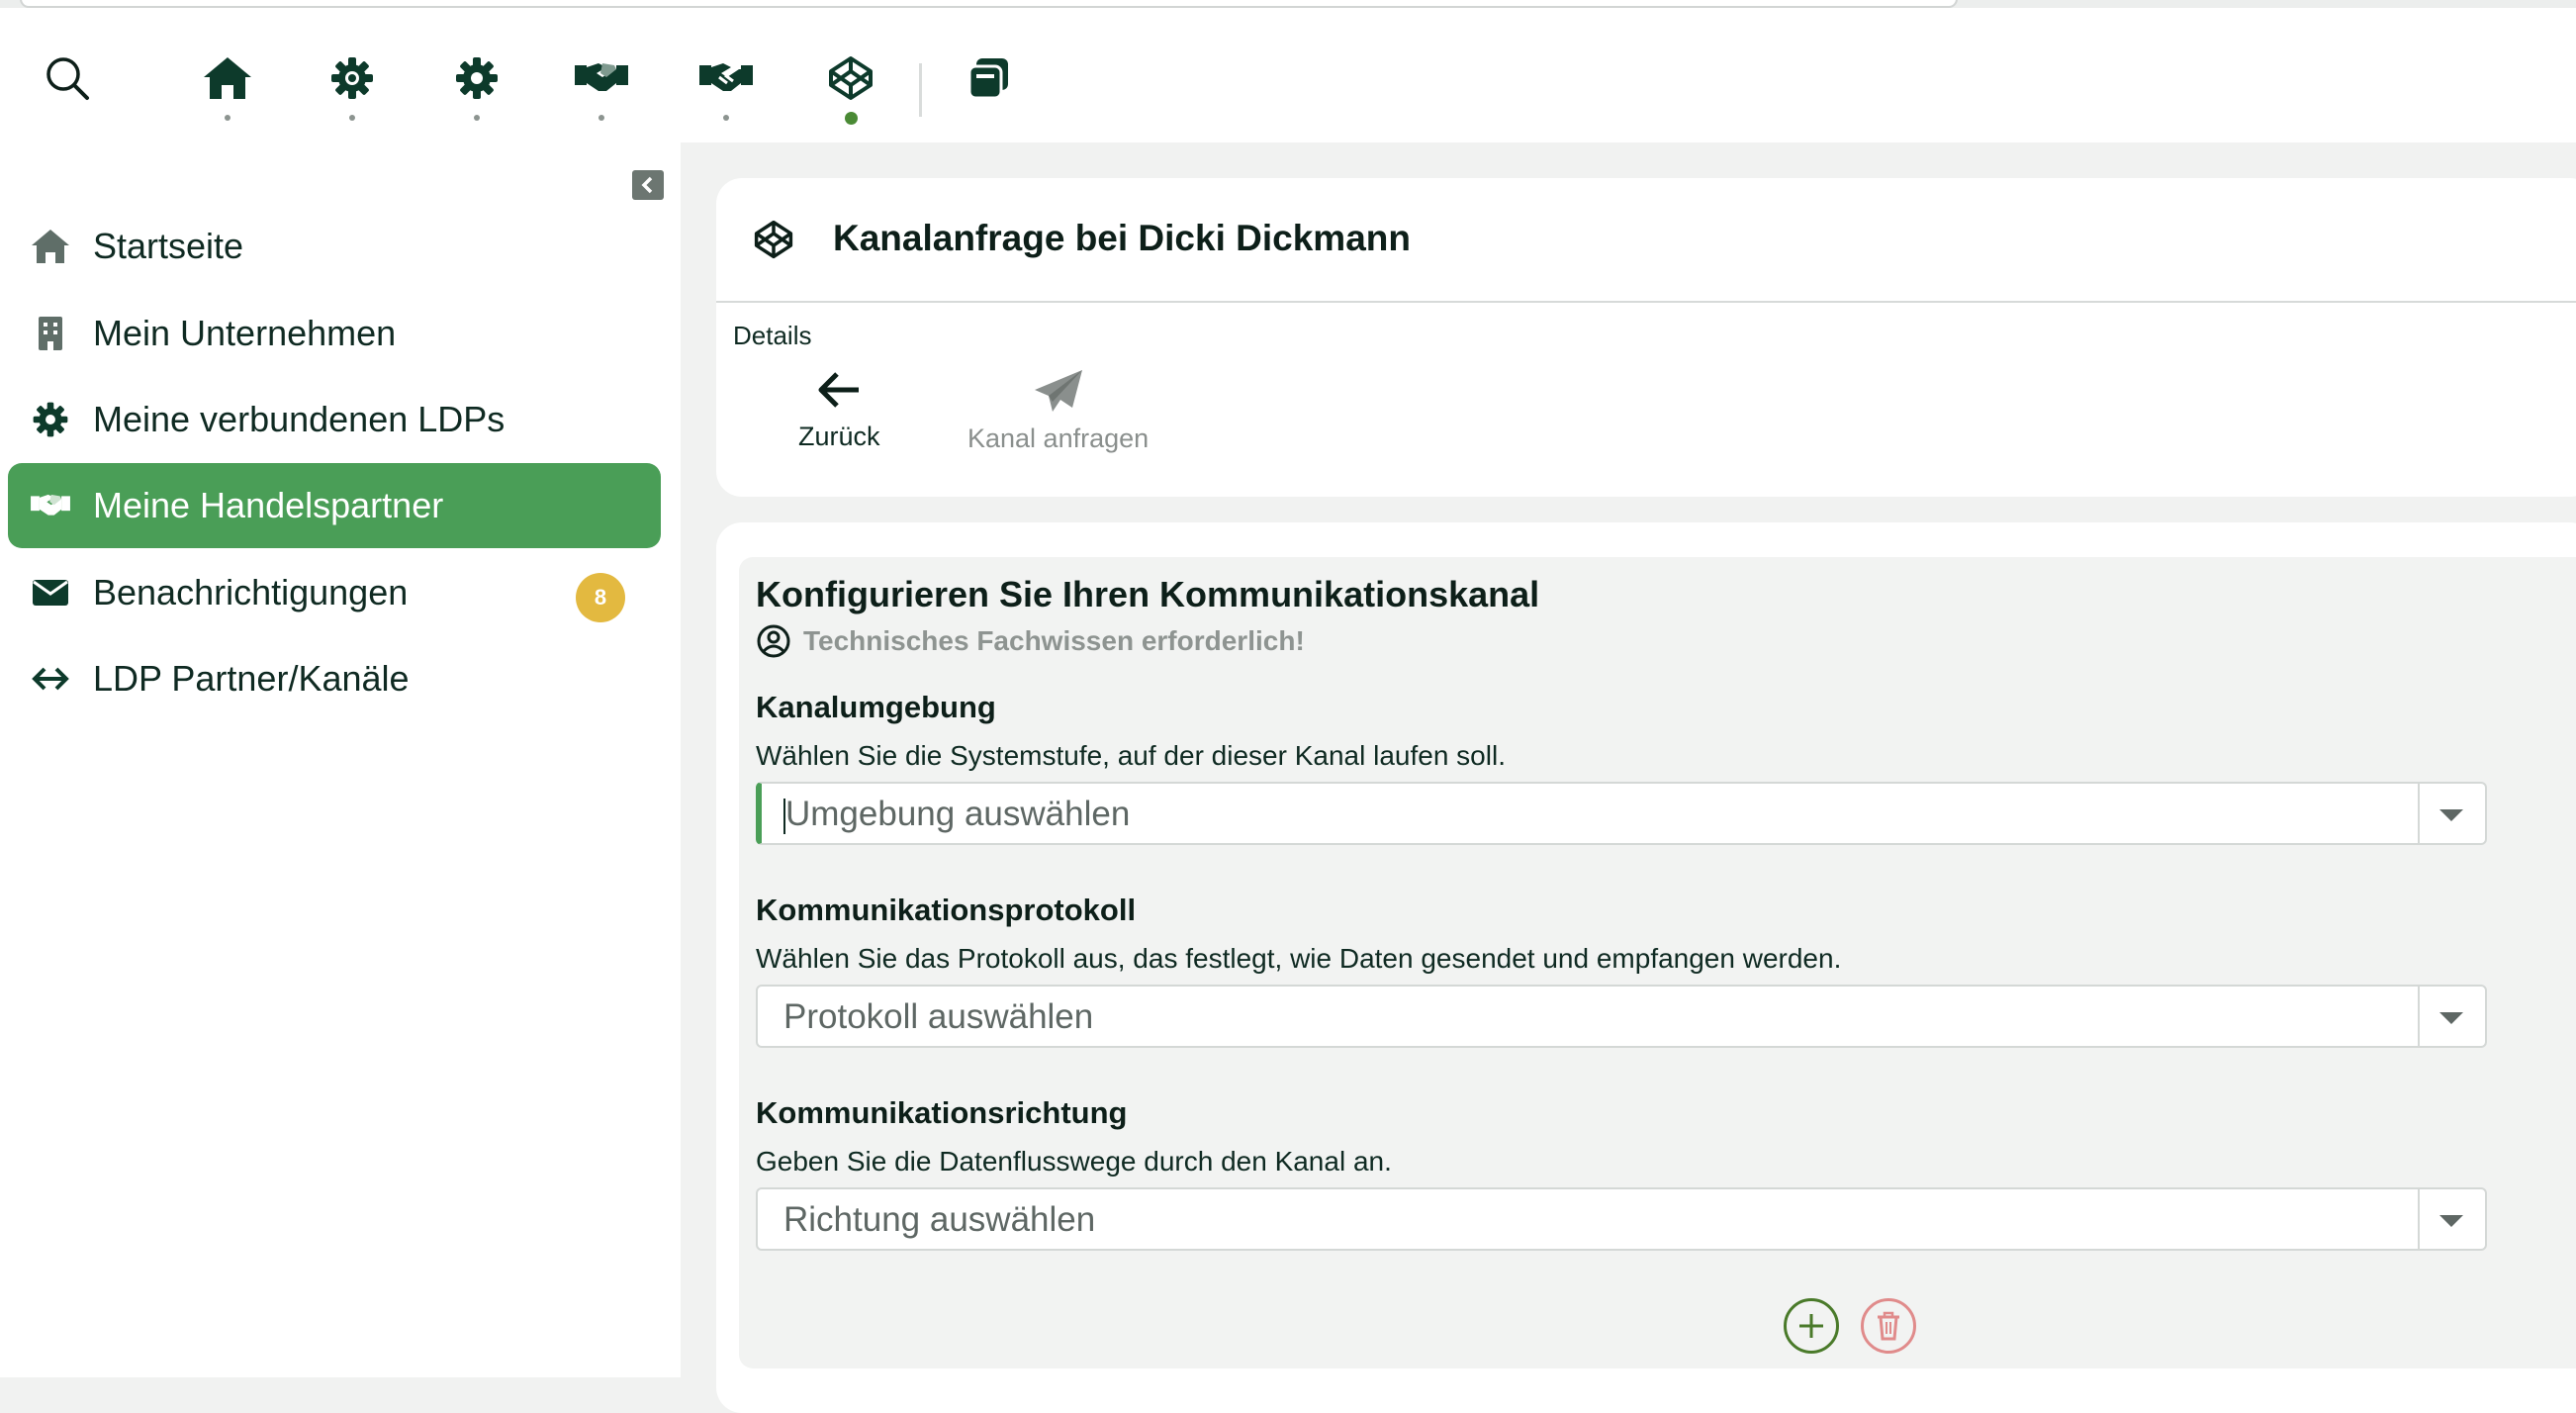 This screenshot has width=2576, height=1413. Describe the element at coordinates (1288, 75) in the screenshot. I see `top-navigation` at that location.